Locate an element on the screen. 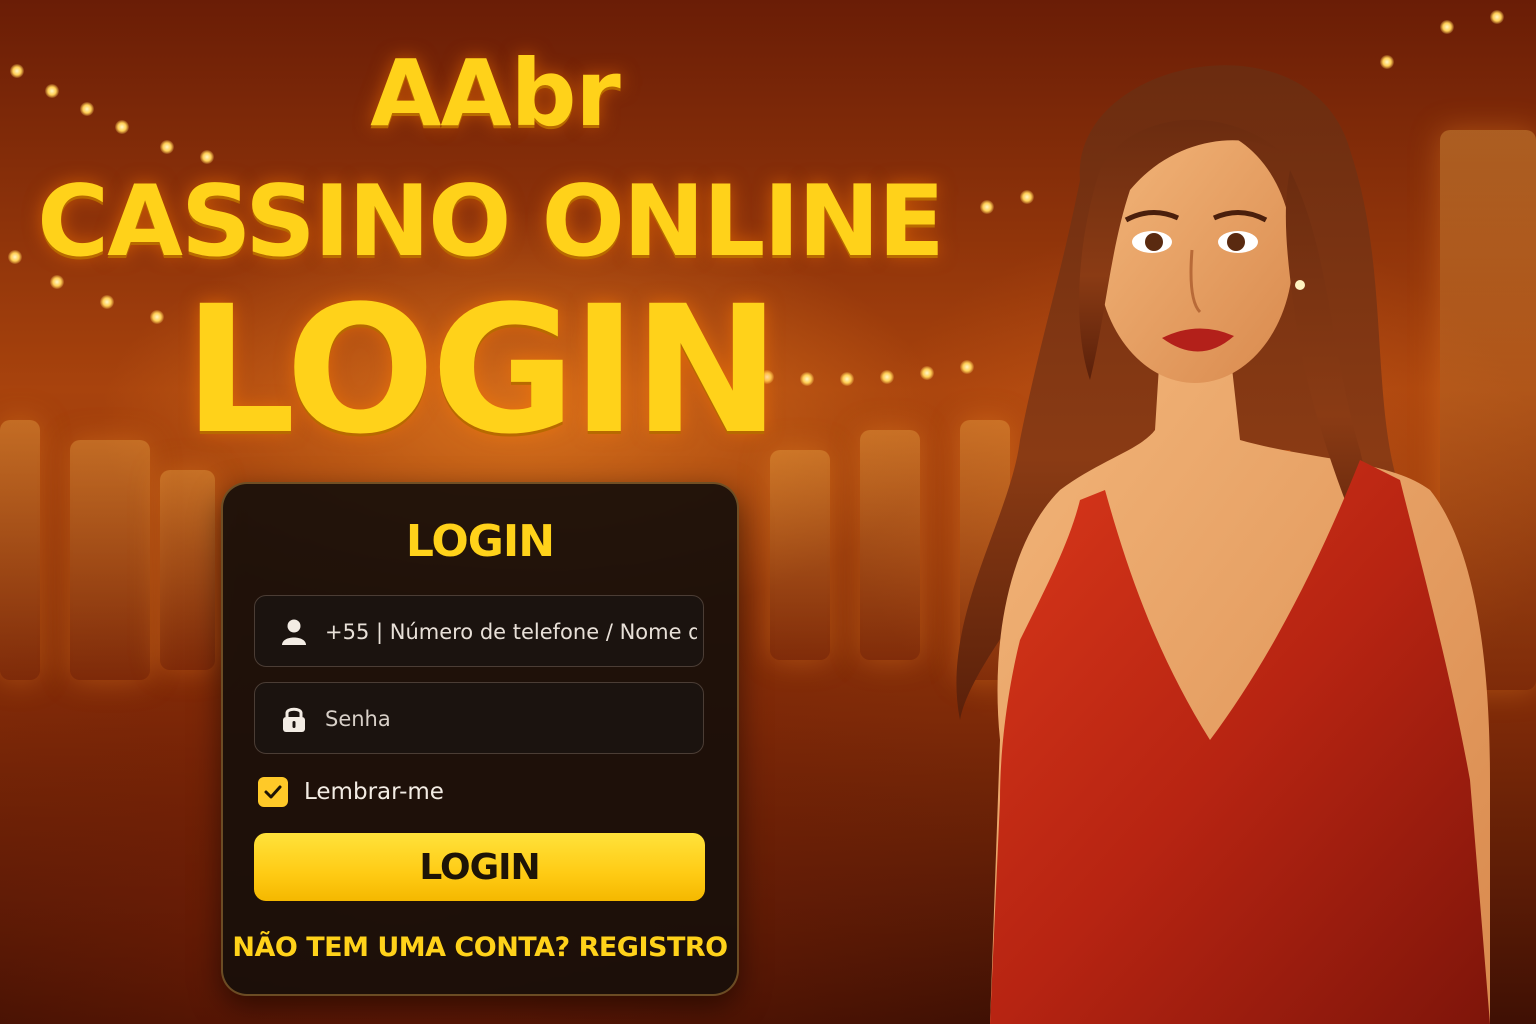 This screenshot has width=1536, height=1024. remember-me-row: Lembrar-me is located at coordinates (351, 792).